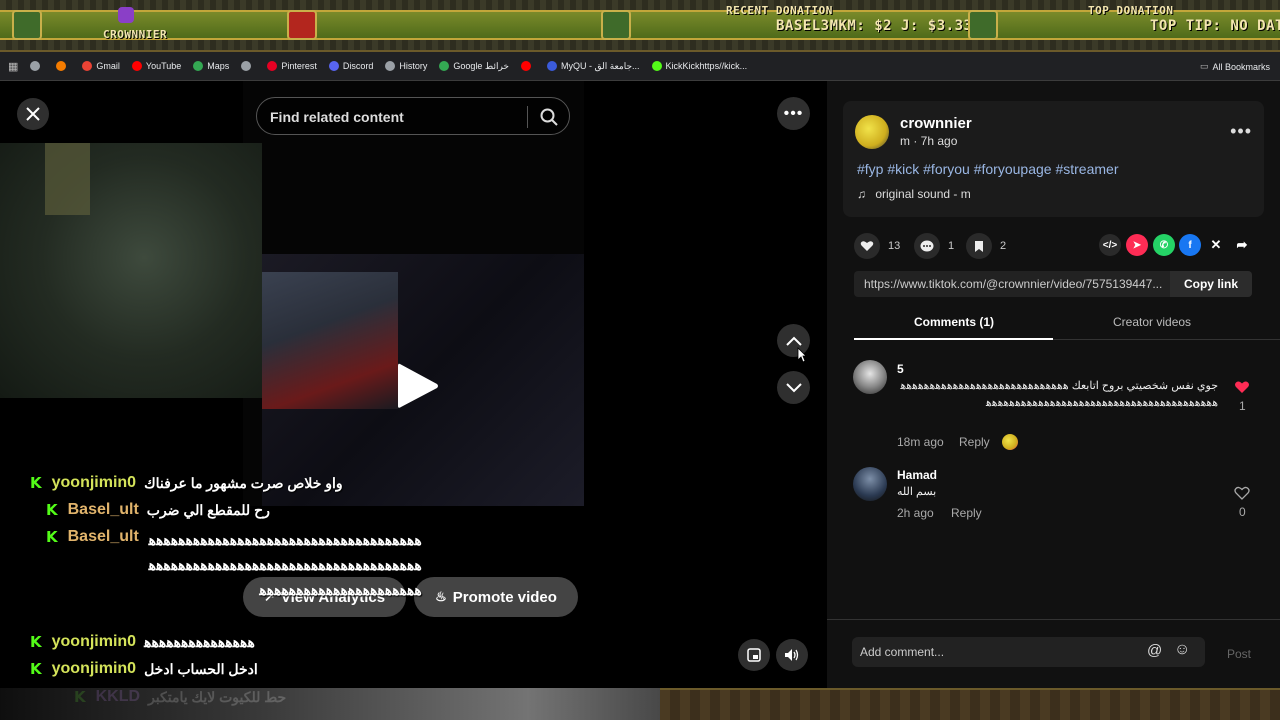 Image resolution: width=1280 pixels, height=720 pixels. Describe the element at coordinates (1182, 650) in the screenshot. I see `emoji-icon: ☺` at that location.